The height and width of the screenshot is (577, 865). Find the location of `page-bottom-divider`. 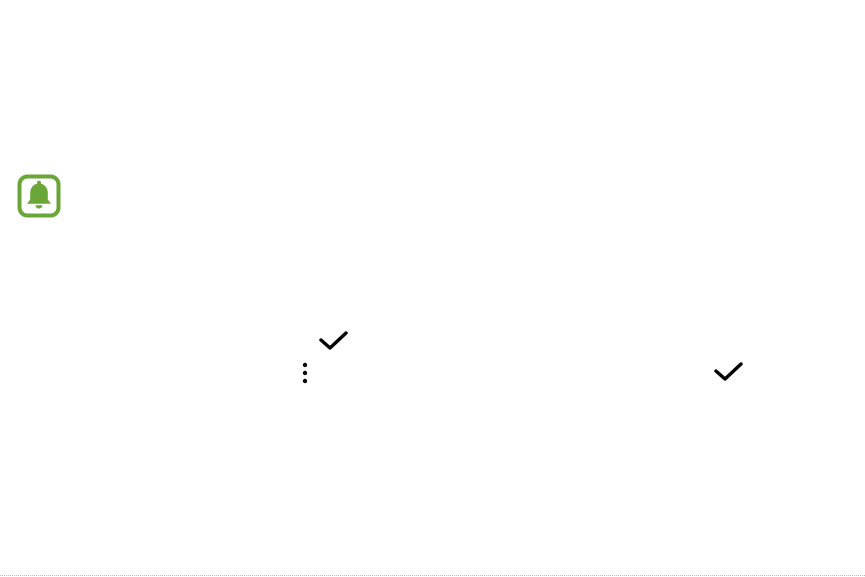

page-bottom-divider is located at coordinates (432, 575).